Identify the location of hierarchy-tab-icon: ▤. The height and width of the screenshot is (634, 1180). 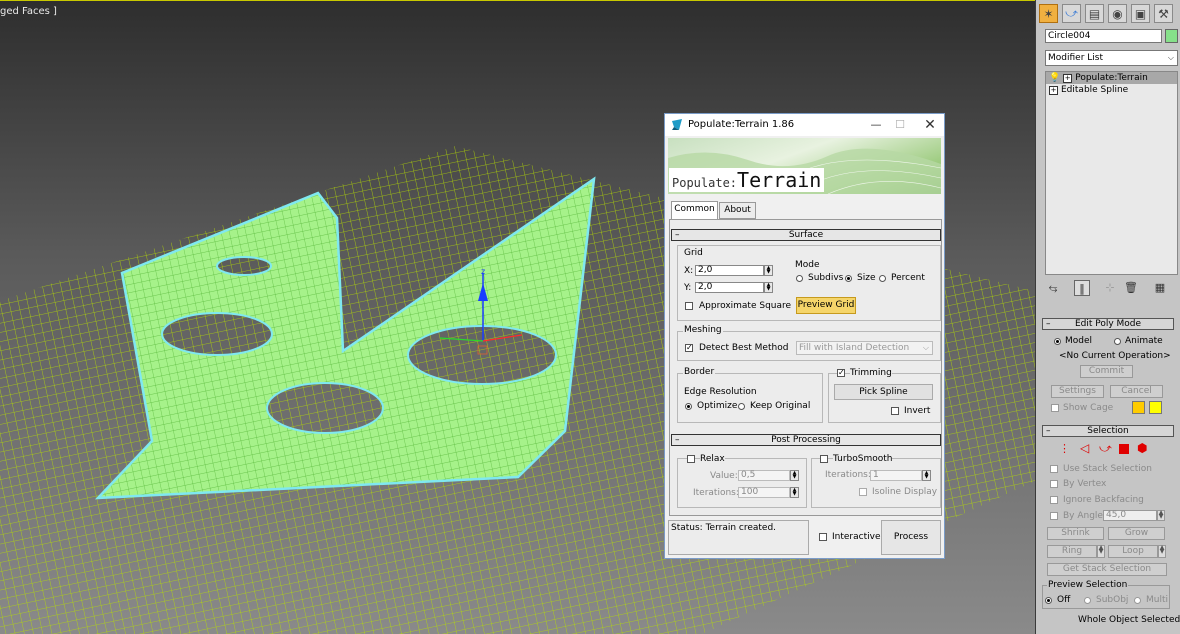
(1094, 13).